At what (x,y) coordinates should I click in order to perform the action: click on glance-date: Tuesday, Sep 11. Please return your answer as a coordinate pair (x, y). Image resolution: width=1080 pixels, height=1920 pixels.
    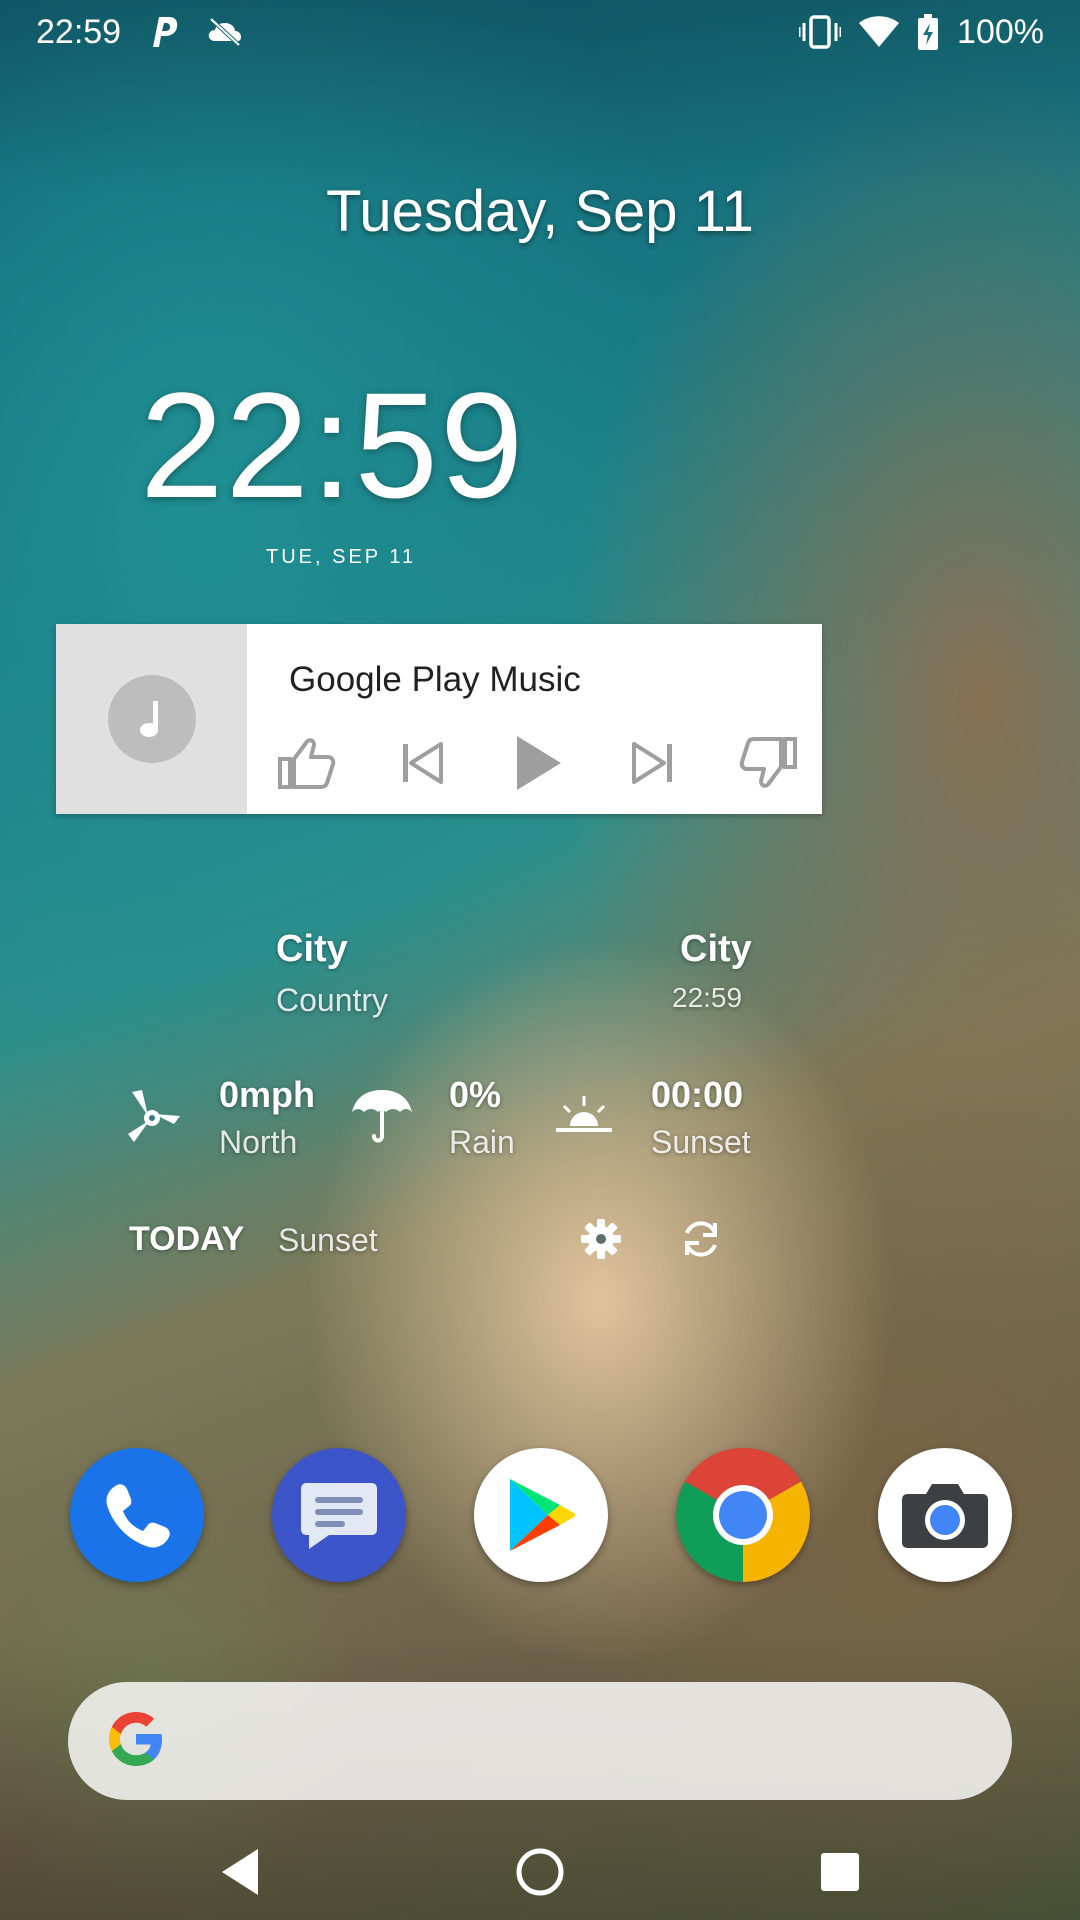
    Looking at the image, I should click on (540, 211).